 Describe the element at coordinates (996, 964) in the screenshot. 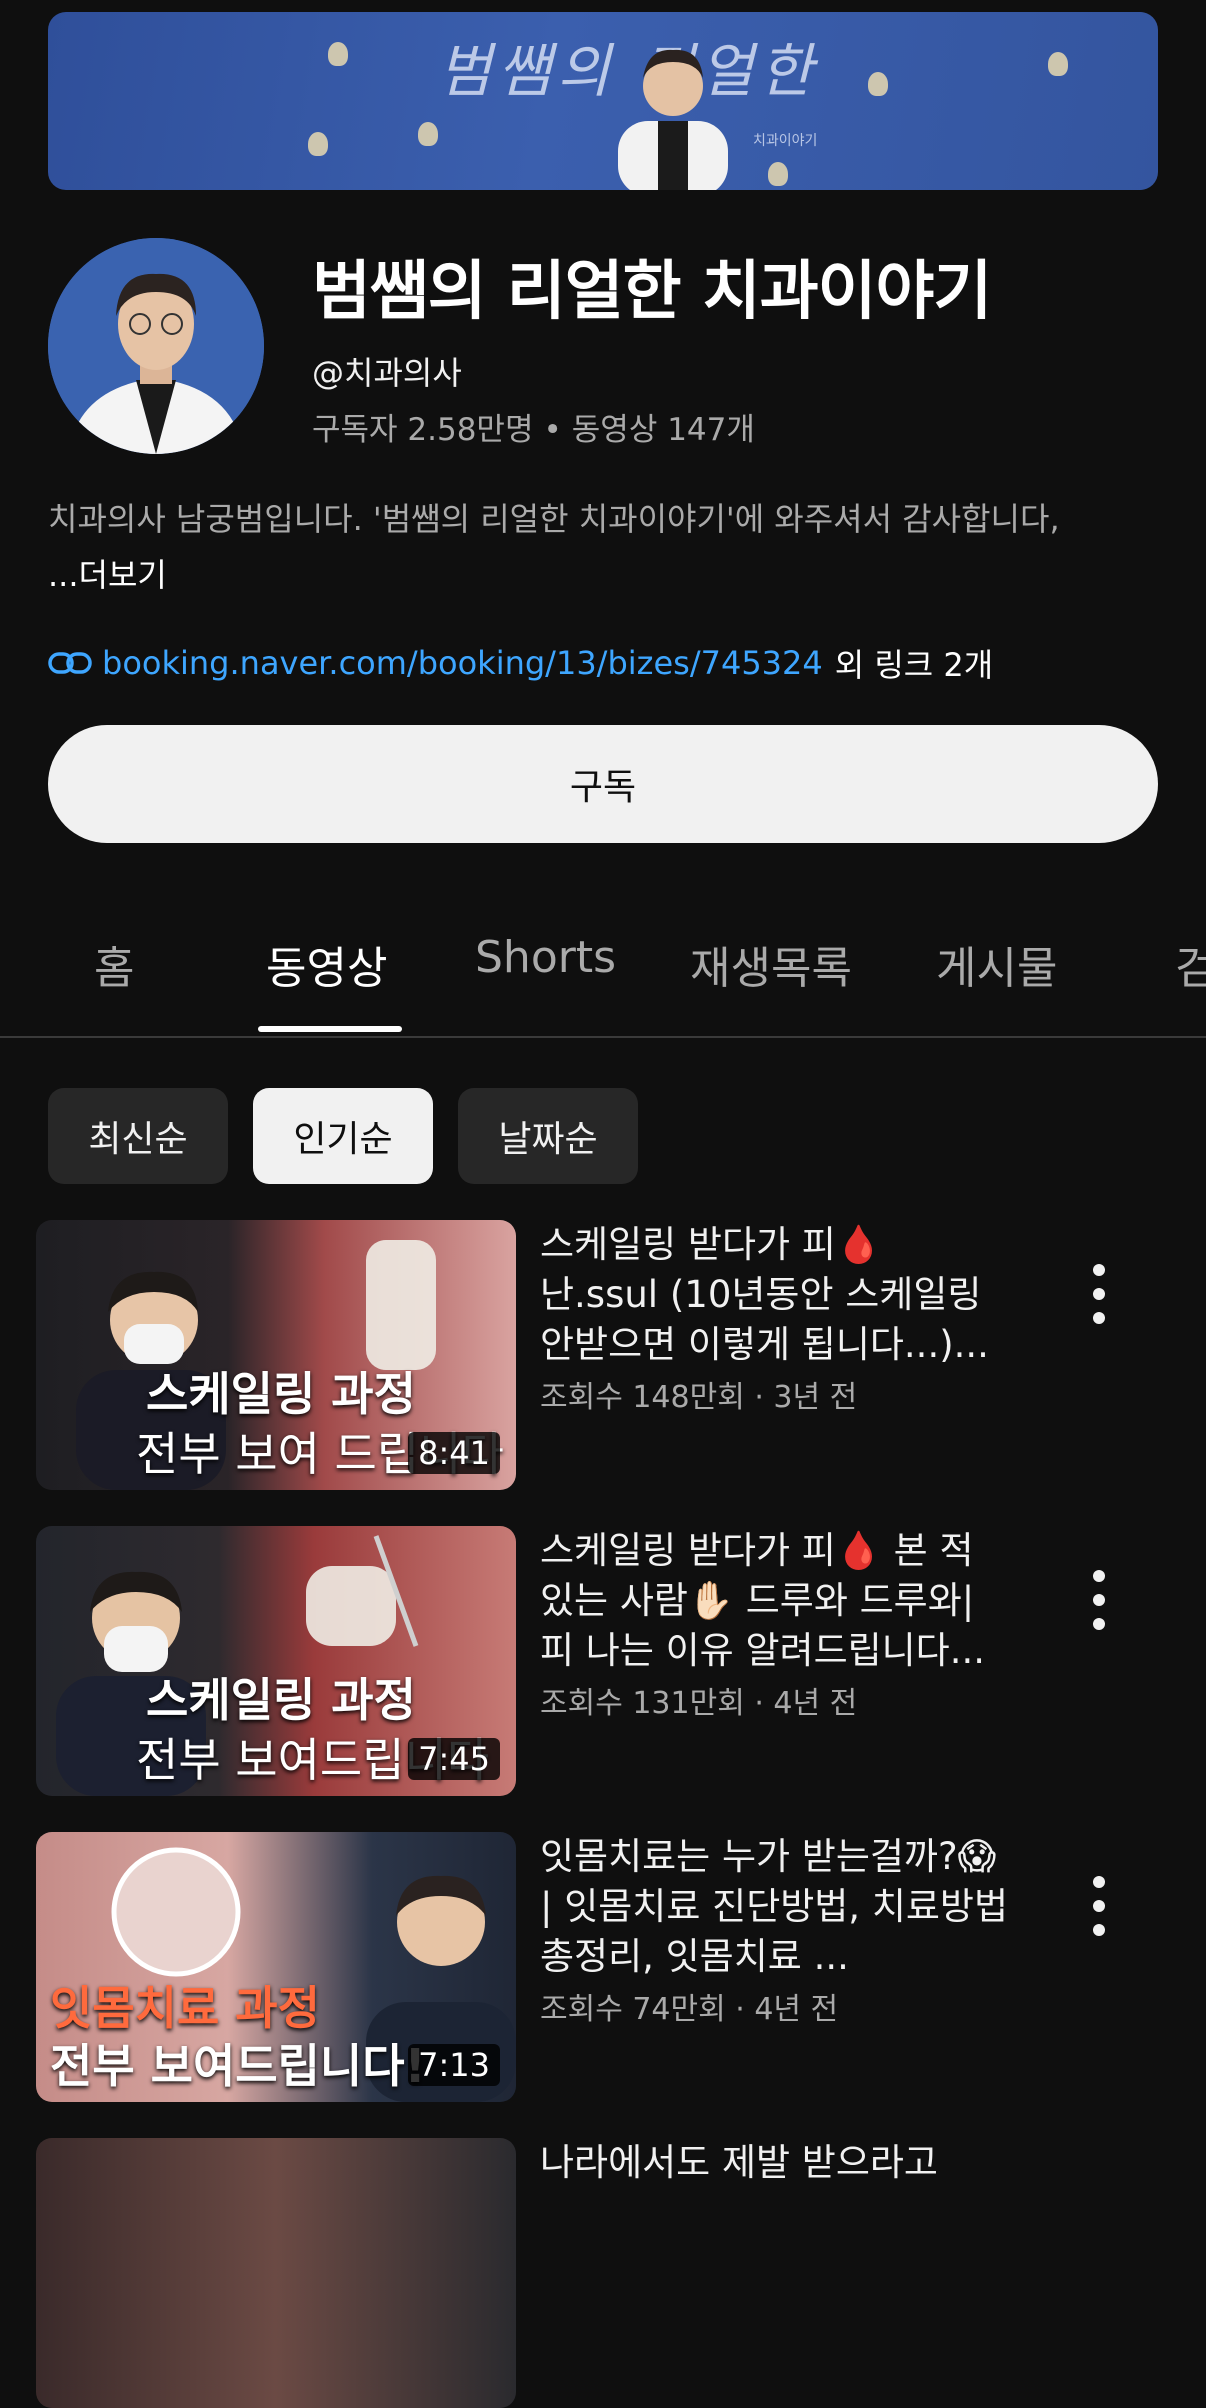

I see `tab-posts: 게시물` at that location.